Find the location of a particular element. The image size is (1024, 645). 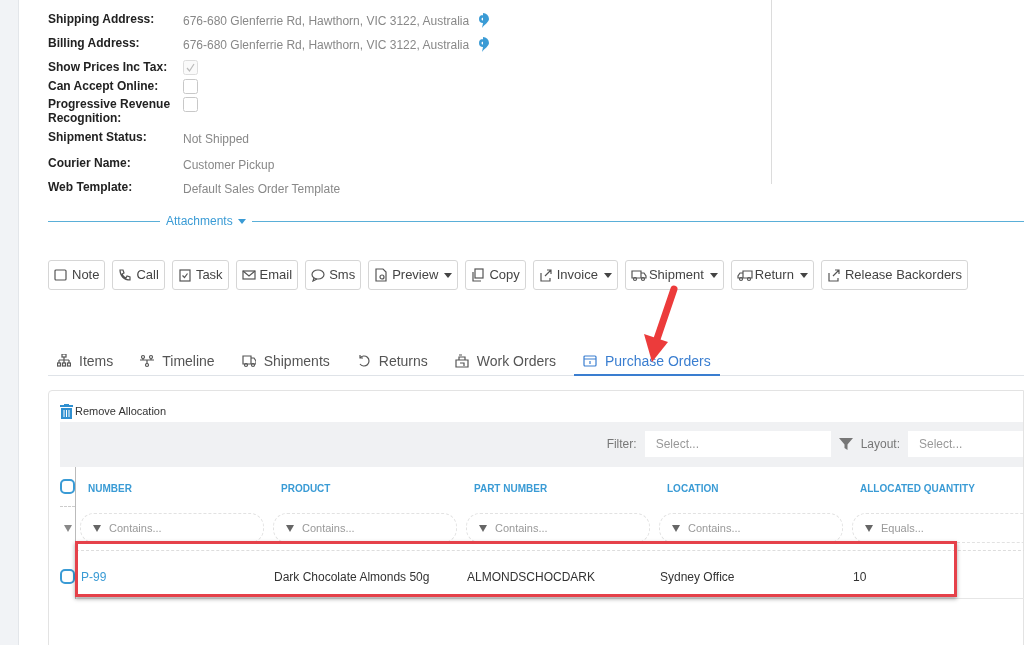

timeline-icon is located at coordinates (147, 361).